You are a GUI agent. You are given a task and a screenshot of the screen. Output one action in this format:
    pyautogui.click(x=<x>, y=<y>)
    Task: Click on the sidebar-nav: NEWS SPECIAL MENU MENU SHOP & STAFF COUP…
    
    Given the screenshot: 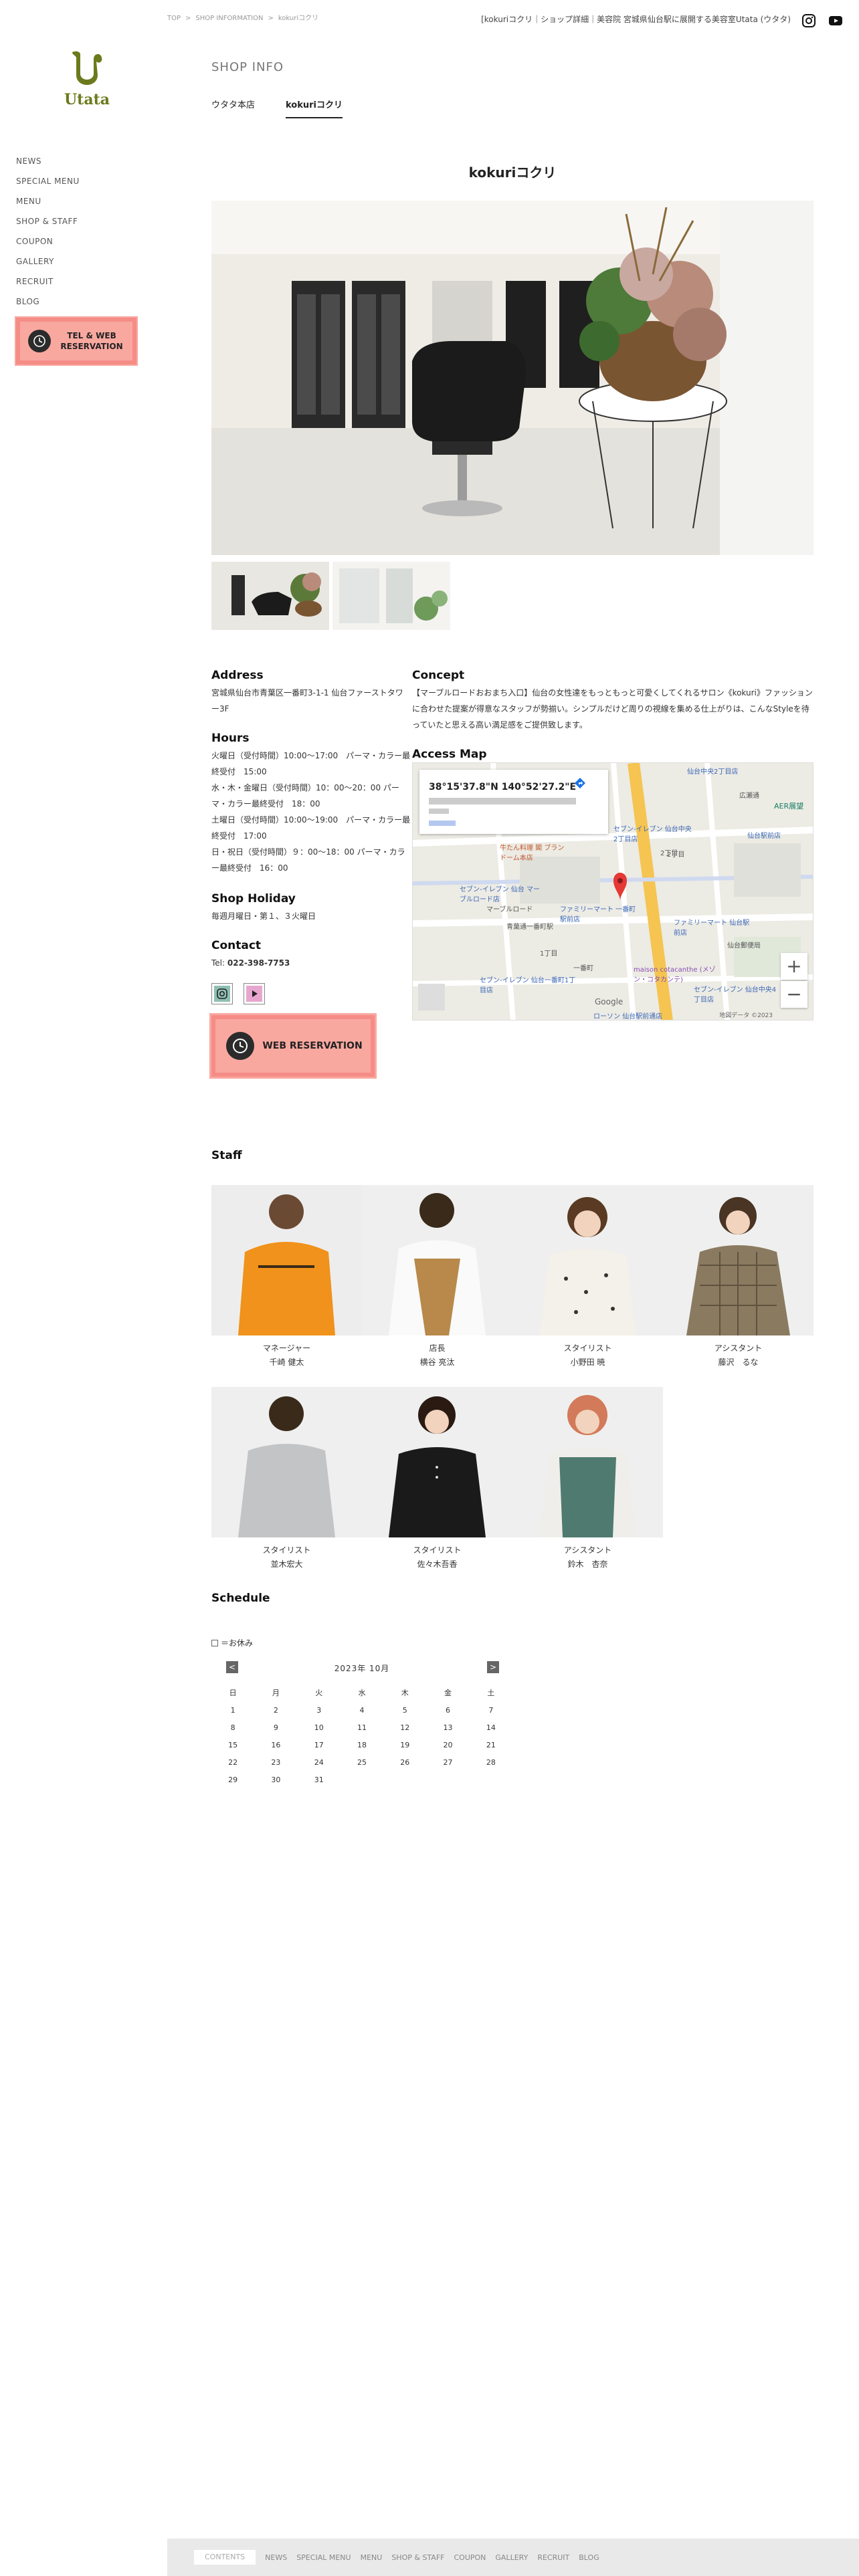 What is the action you would take?
    pyautogui.click(x=48, y=232)
    